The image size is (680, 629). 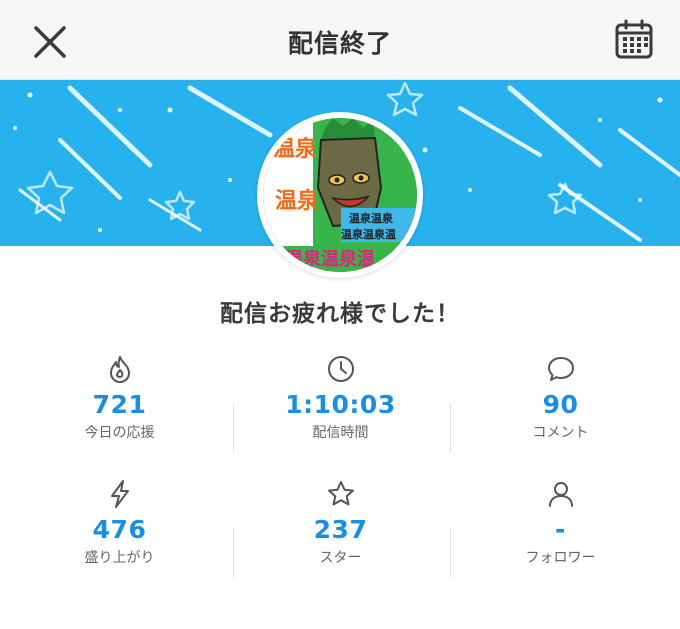 I want to click on speech-bubble-icon, so click(x=561, y=369).